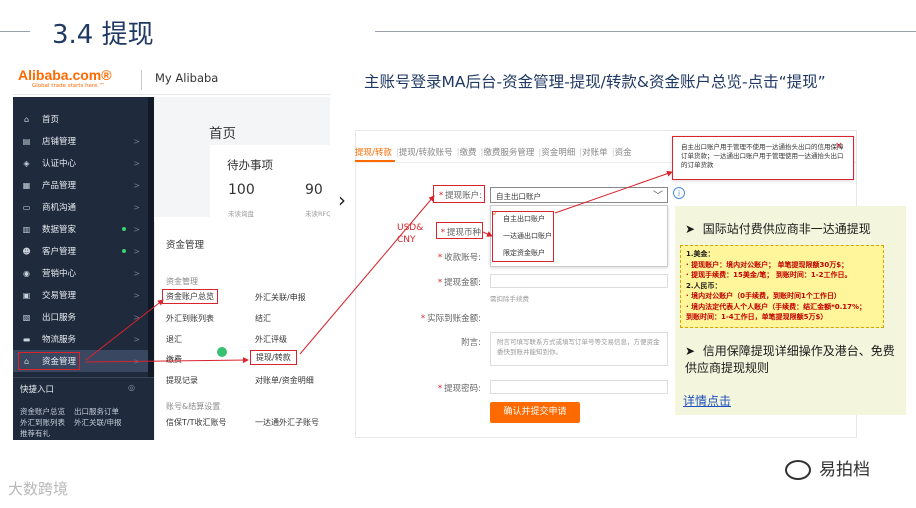 The width and height of the screenshot is (916, 508). What do you see at coordinates (790, 359) in the screenshot?
I see `notes-rules: ➤ 信用保障提现详细操作及港台、免费供应商提现规则` at bounding box center [790, 359].